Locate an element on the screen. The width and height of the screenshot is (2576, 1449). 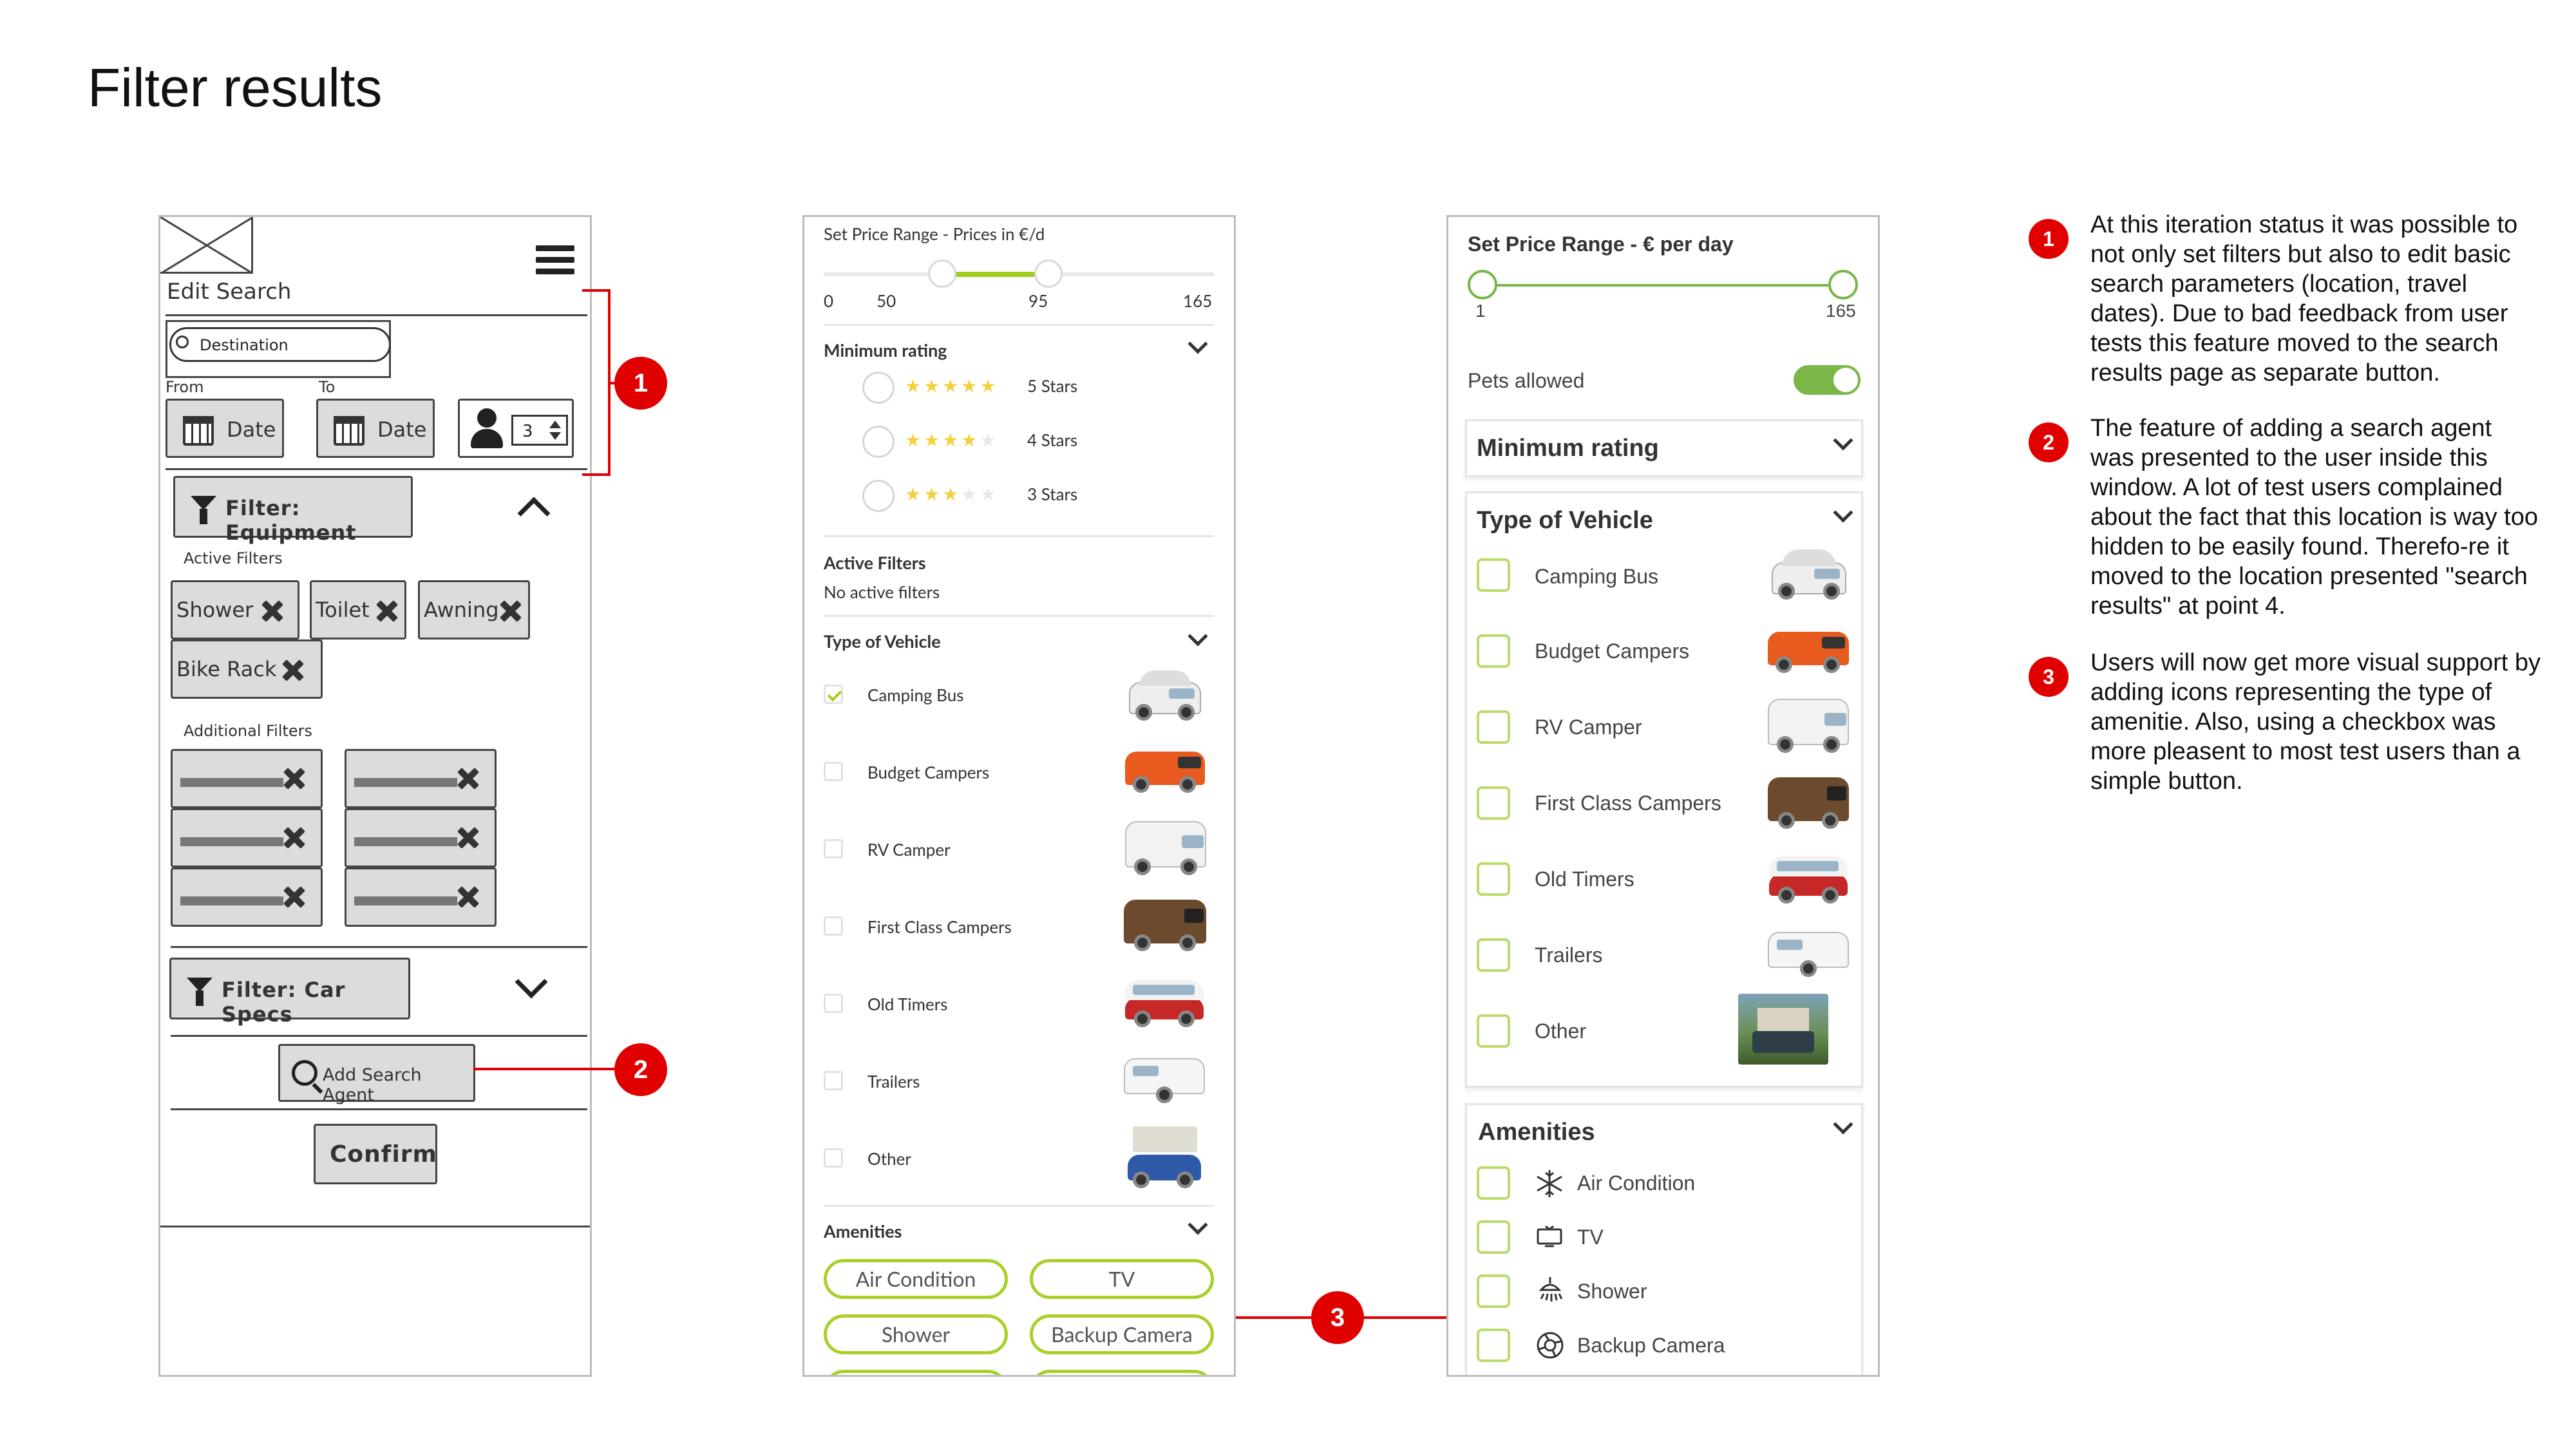
chevron-up-icon is located at coordinates (534, 513).